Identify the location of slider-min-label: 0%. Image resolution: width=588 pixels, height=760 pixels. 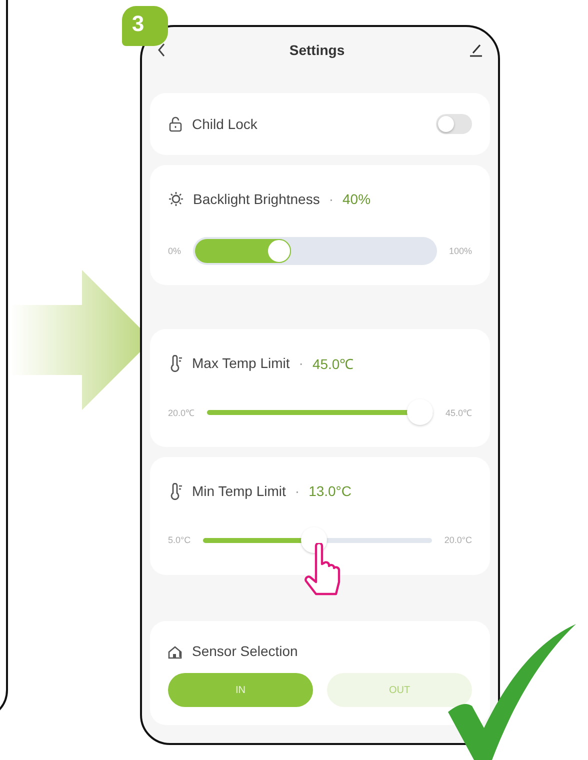
(175, 251).